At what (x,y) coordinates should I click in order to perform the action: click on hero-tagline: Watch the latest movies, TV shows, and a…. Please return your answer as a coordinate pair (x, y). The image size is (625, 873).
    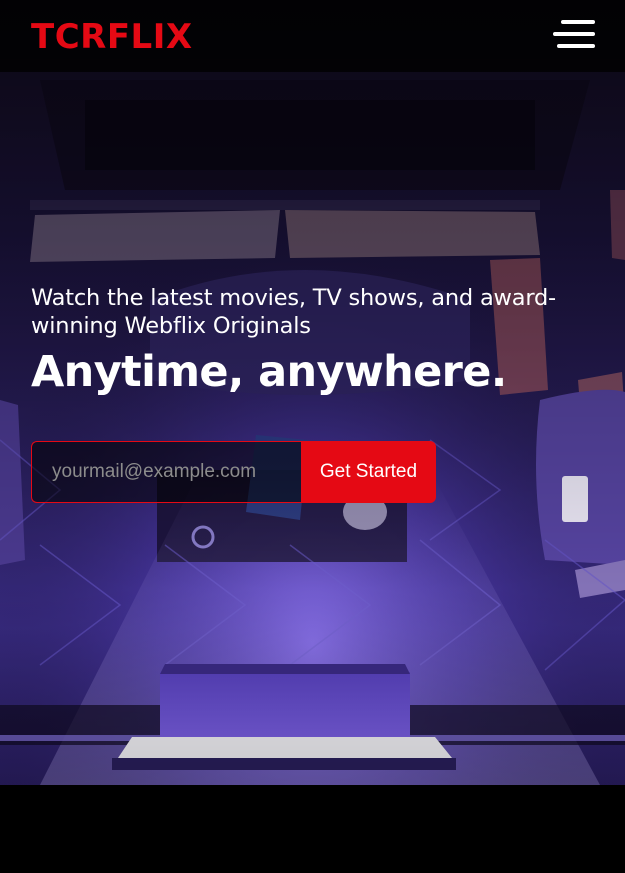
    Looking at the image, I should click on (293, 312).